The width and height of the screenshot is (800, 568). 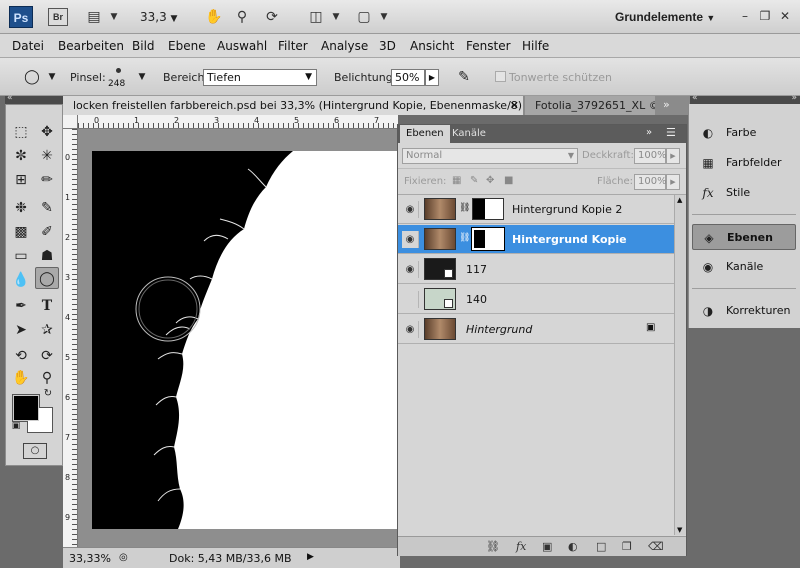 What do you see at coordinates (456, 180) in the screenshot?
I see `lock-transparent-icon: ▦` at bounding box center [456, 180].